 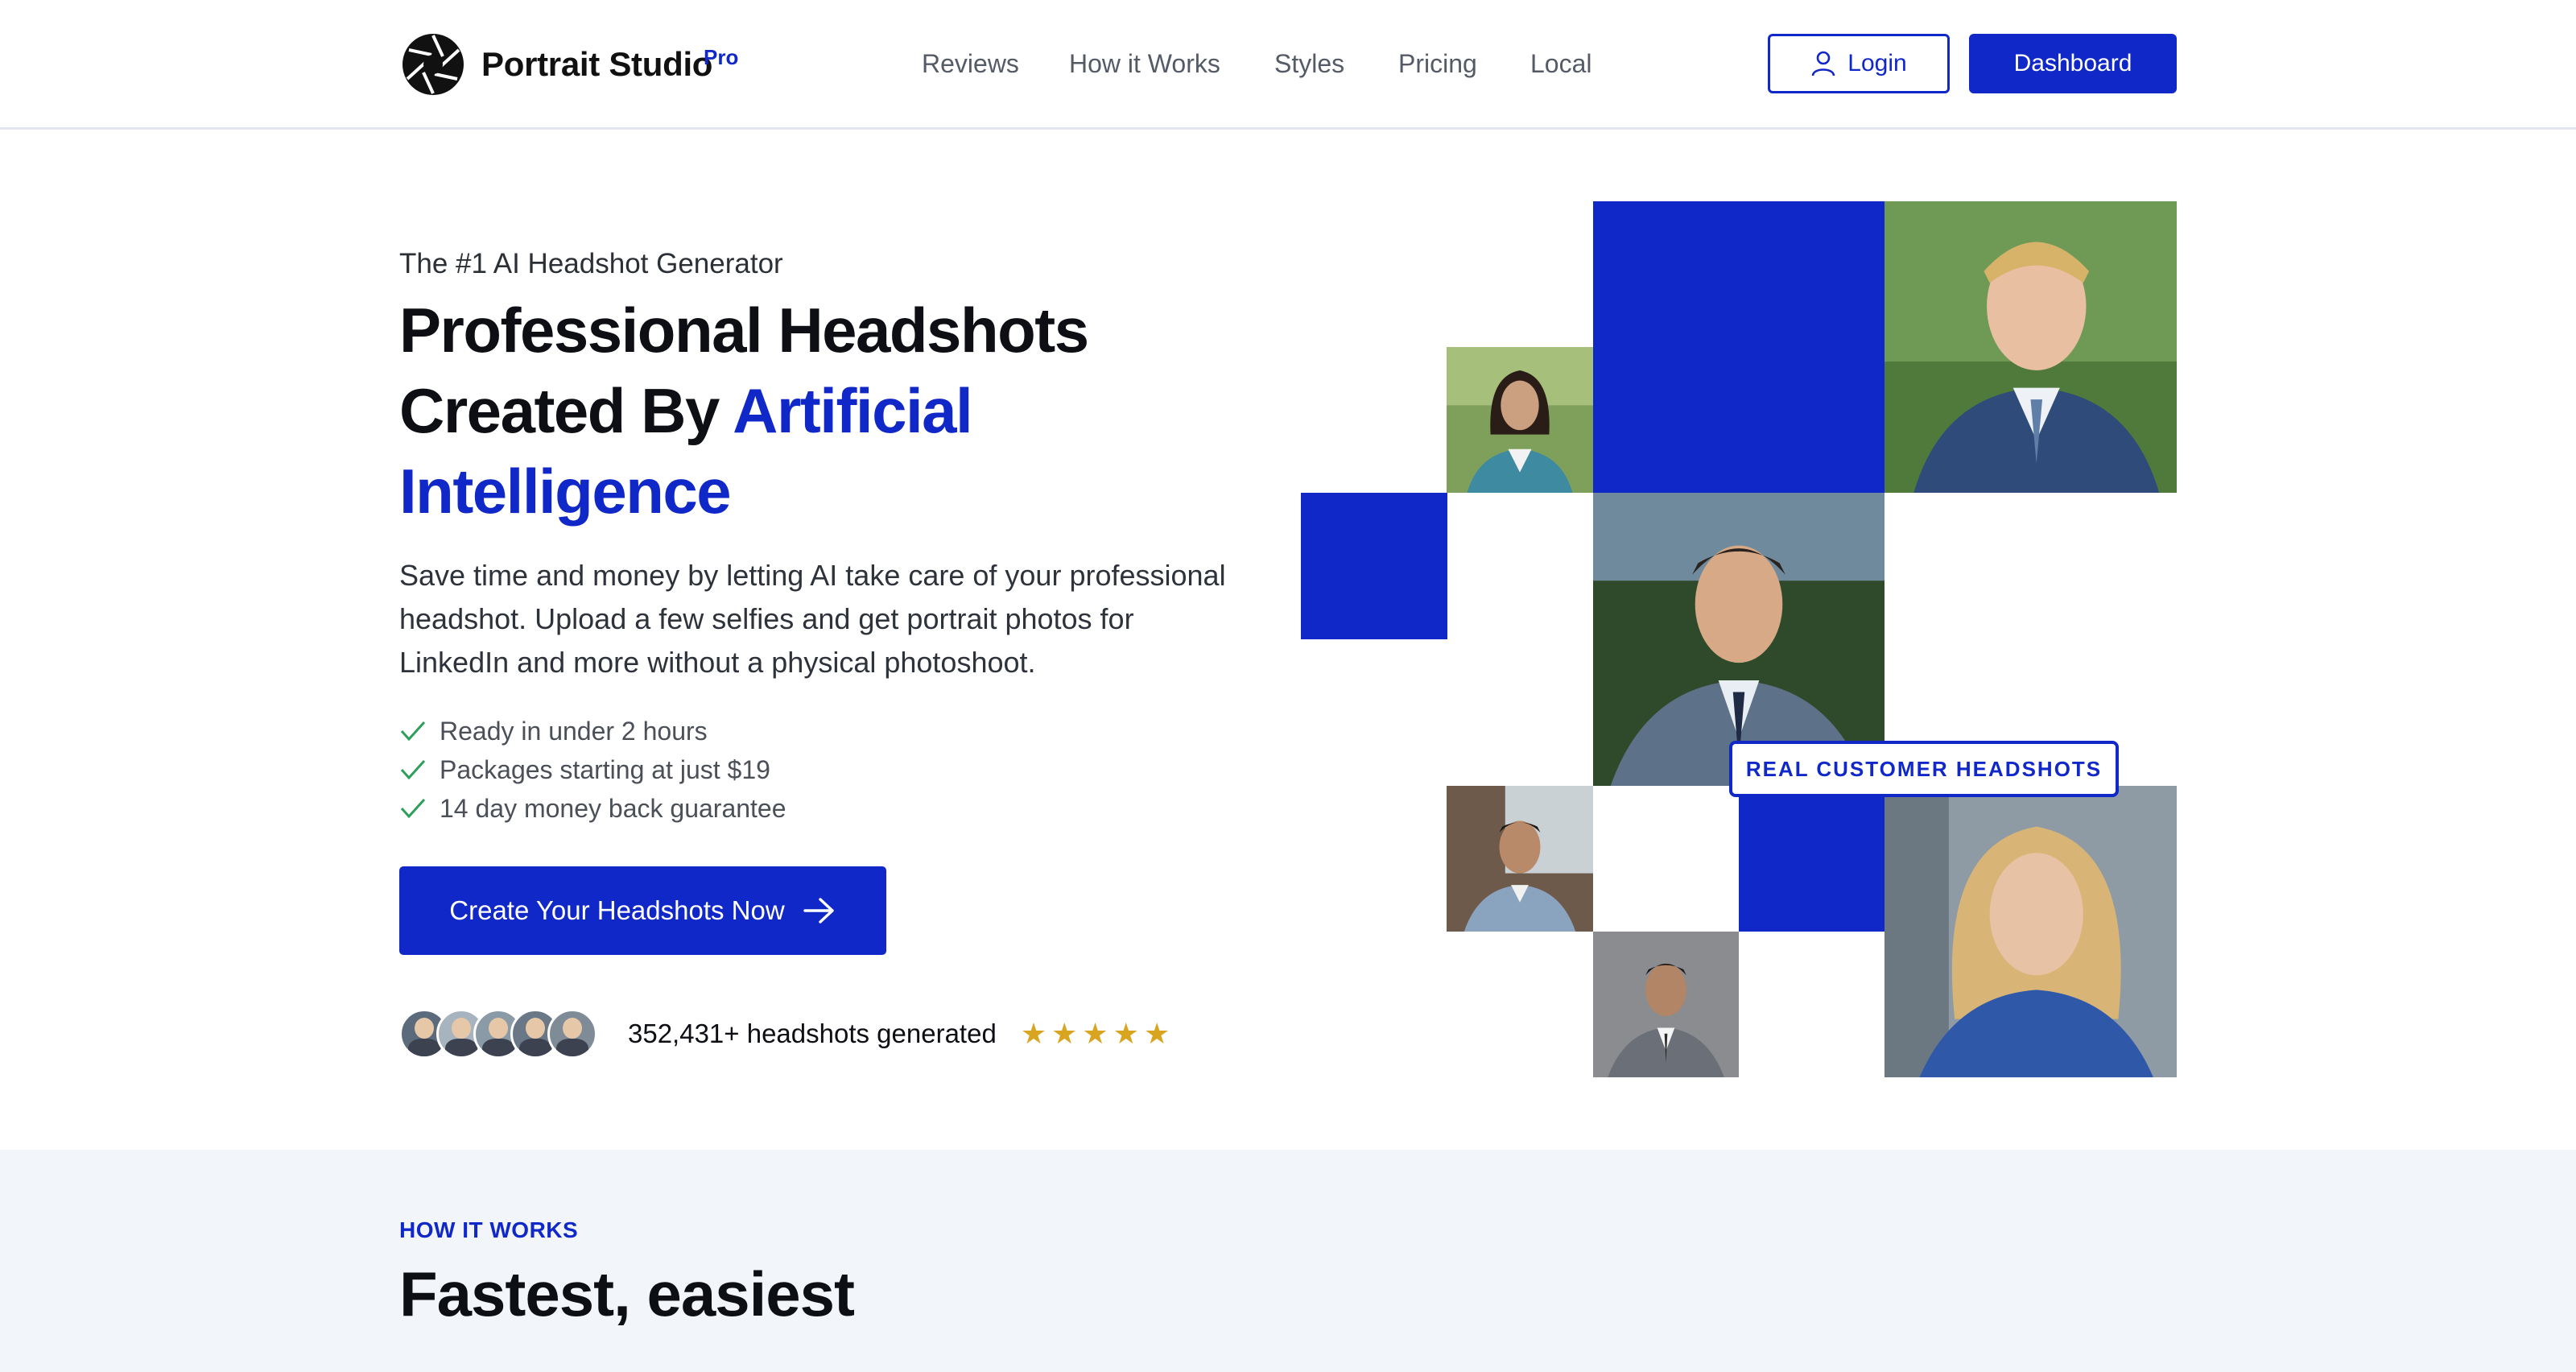 What do you see at coordinates (613, 808) in the screenshot?
I see `feature-text: 14 day money back guarantee` at bounding box center [613, 808].